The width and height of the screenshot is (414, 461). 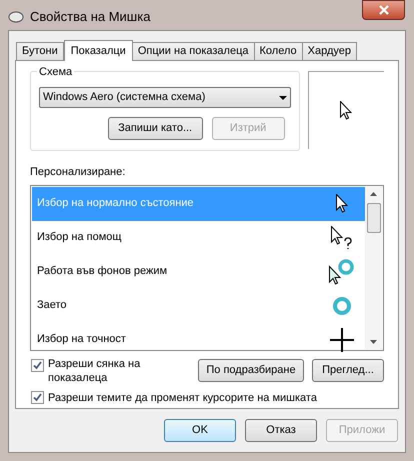 What do you see at coordinates (198, 237) in the screenshot?
I see `cursor-list-item: Избор на помощ` at bounding box center [198, 237].